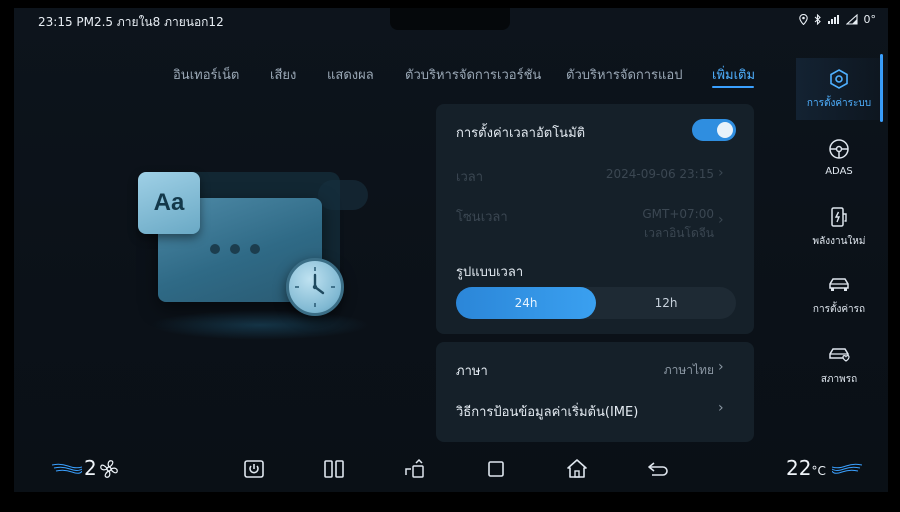 The width and height of the screenshot is (900, 512). Describe the element at coordinates (450, 4) in the screenshot. I see `bezel-top` at that location.